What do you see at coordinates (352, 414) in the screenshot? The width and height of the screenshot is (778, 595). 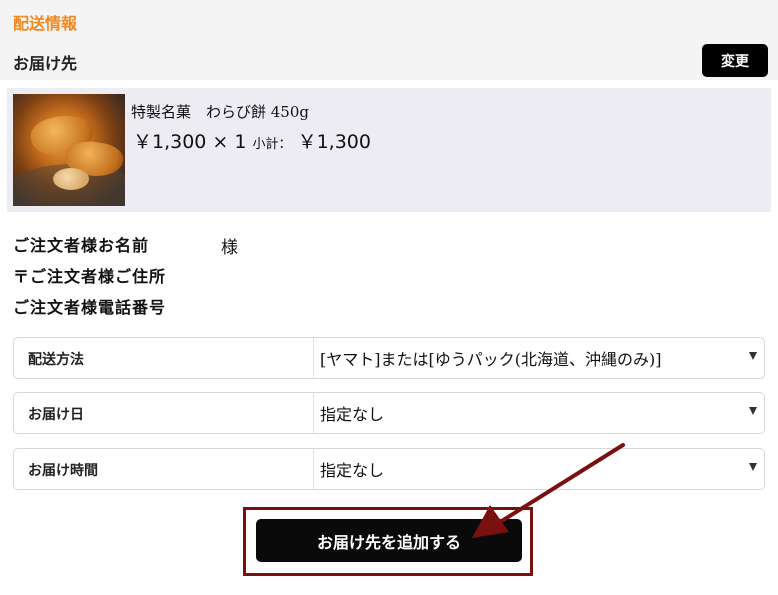 I see `delivery-date-value: 指定なし` at bounding box center [352, 414].